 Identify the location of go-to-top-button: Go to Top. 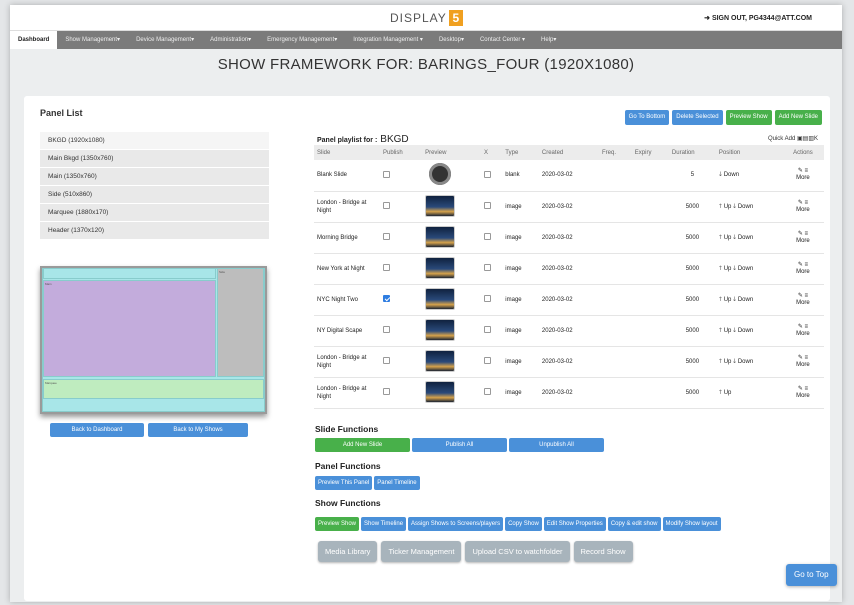
(811, 575).